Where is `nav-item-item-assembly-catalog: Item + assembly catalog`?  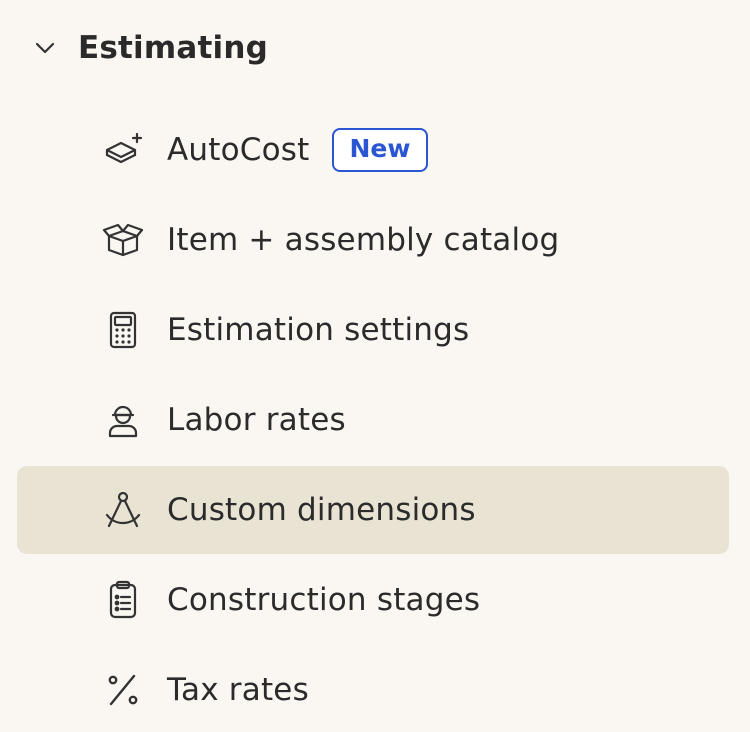
nav-item-item-assembly-catalog: Item + assembly catalog is located at coordinates (373, 240).